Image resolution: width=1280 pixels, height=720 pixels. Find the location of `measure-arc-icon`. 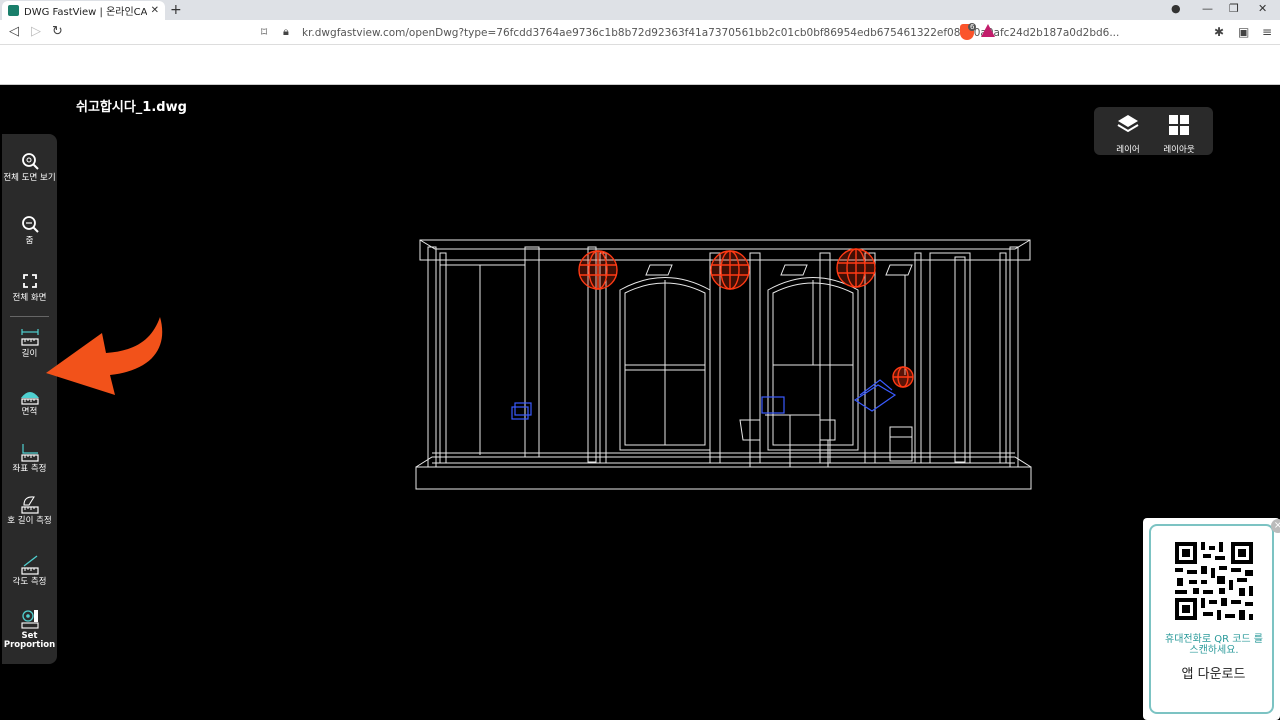

measure-arc-icon is located at coordinates (29, 505).